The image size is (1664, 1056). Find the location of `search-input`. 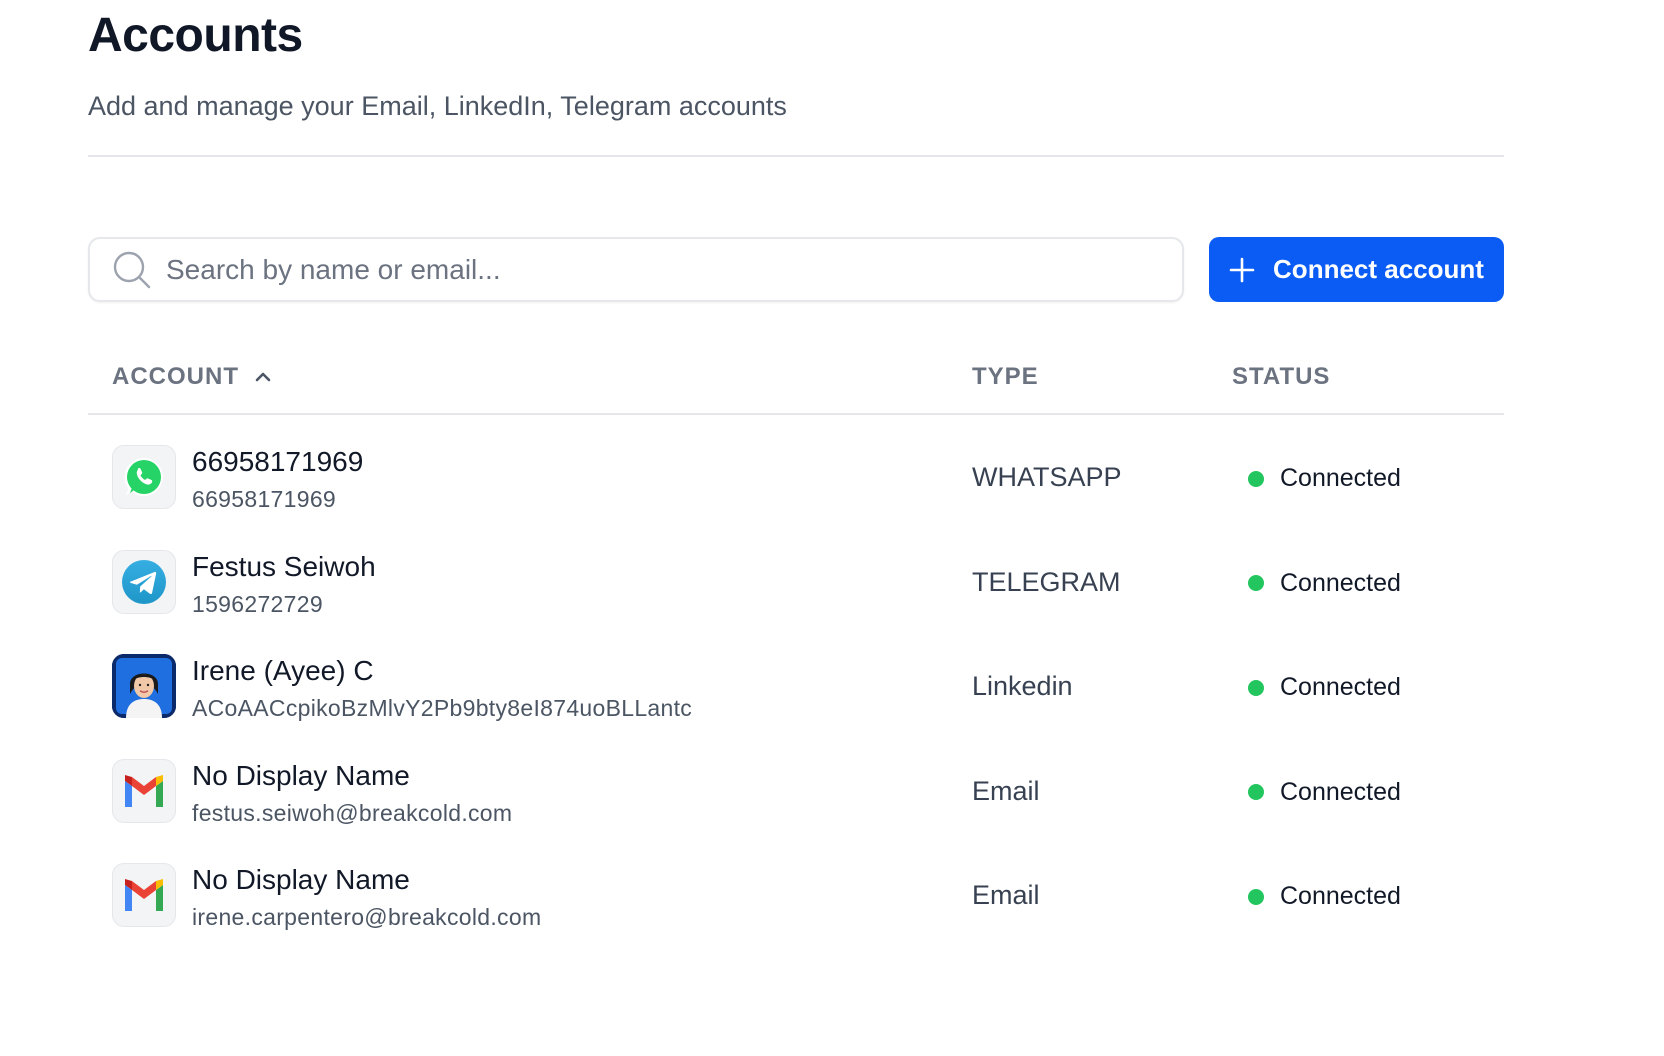

search-input is located at coordinates (646, 269).